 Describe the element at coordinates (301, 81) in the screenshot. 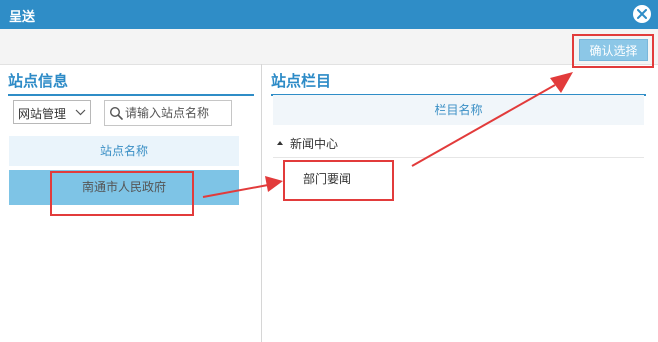

I see `site-columns-heading: 站点栏目` at that location.